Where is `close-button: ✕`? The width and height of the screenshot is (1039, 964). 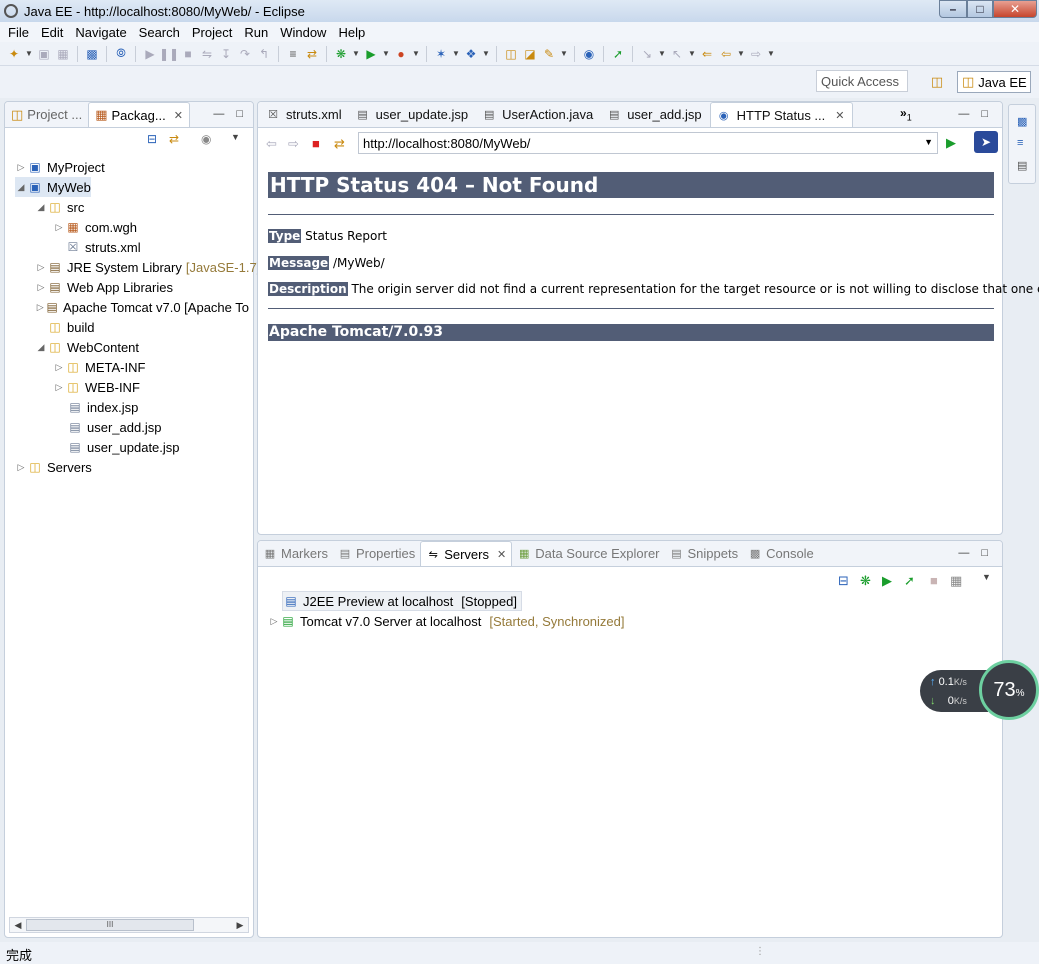 close-button: ✕ is located at coordinates (1015, 9).